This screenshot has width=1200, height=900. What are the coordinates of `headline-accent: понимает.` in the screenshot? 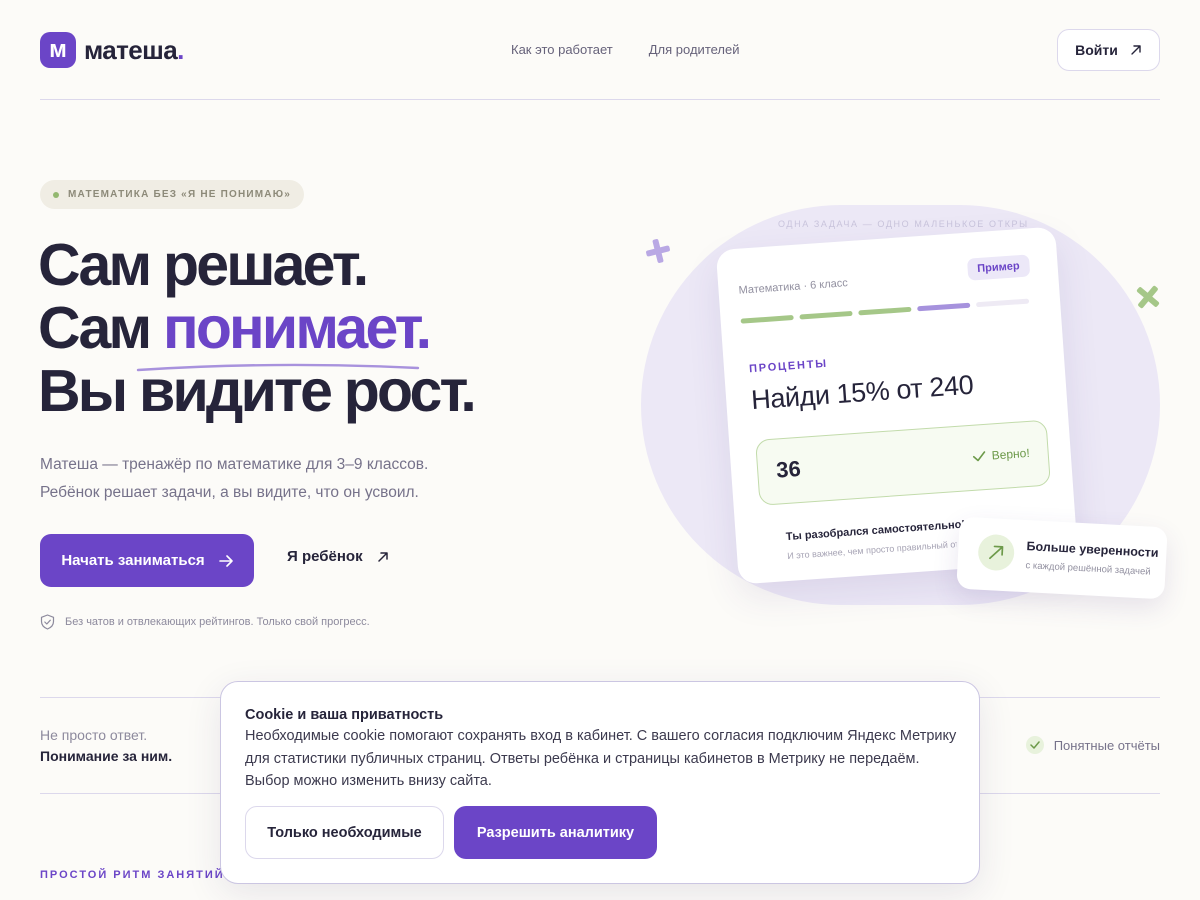 It's located at (297, 328).